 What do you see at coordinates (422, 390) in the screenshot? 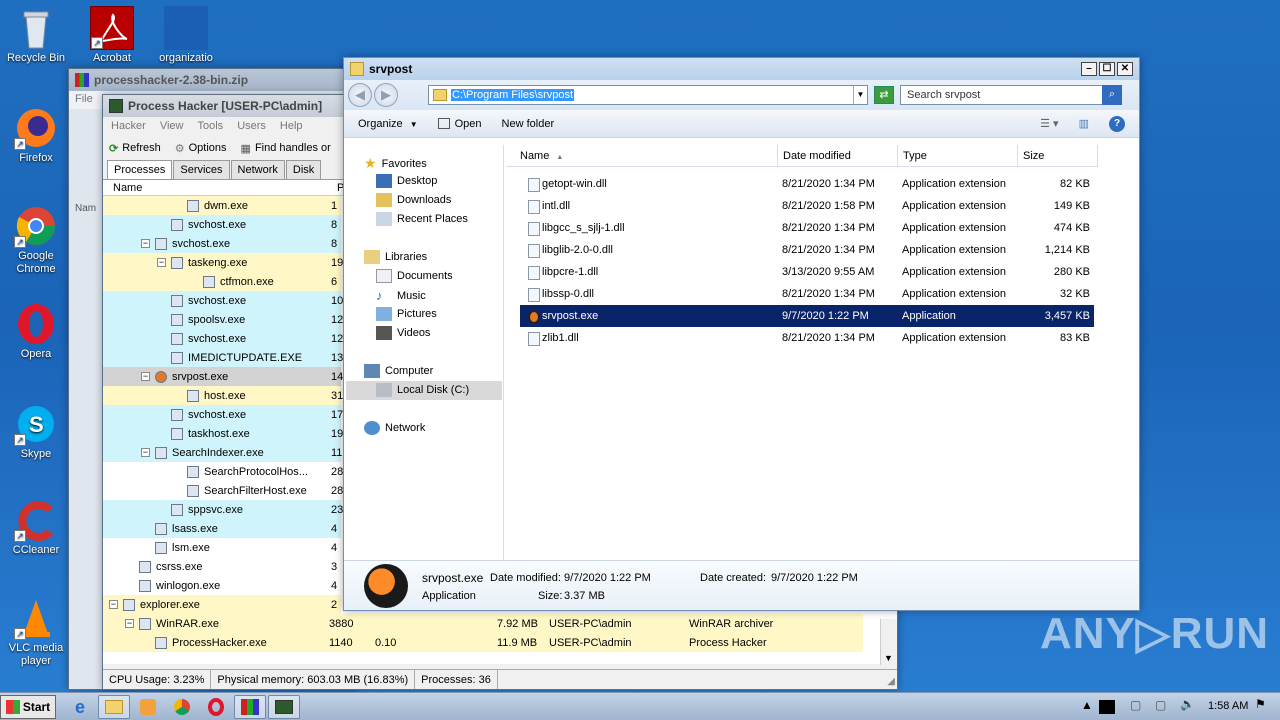
I see `nav-local-disk: Local Disk (C:)` at bounding box center [422, 390].